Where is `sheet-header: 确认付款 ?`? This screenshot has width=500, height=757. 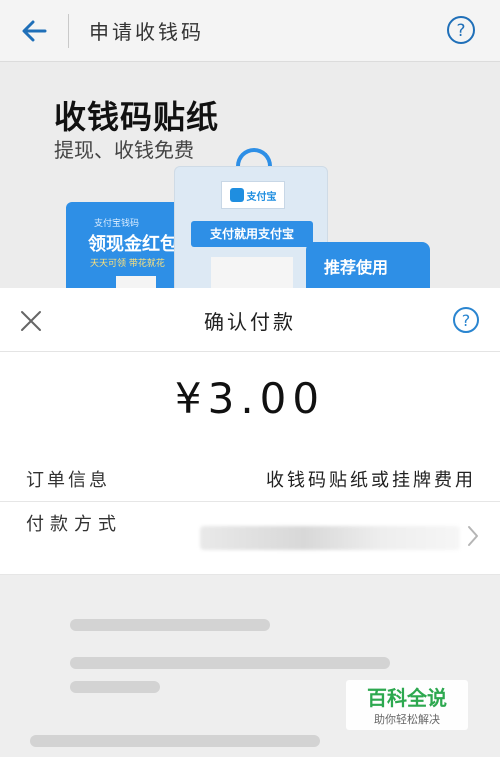
sheet-header: 确认付款 ? is located at coordinates (250, 320).